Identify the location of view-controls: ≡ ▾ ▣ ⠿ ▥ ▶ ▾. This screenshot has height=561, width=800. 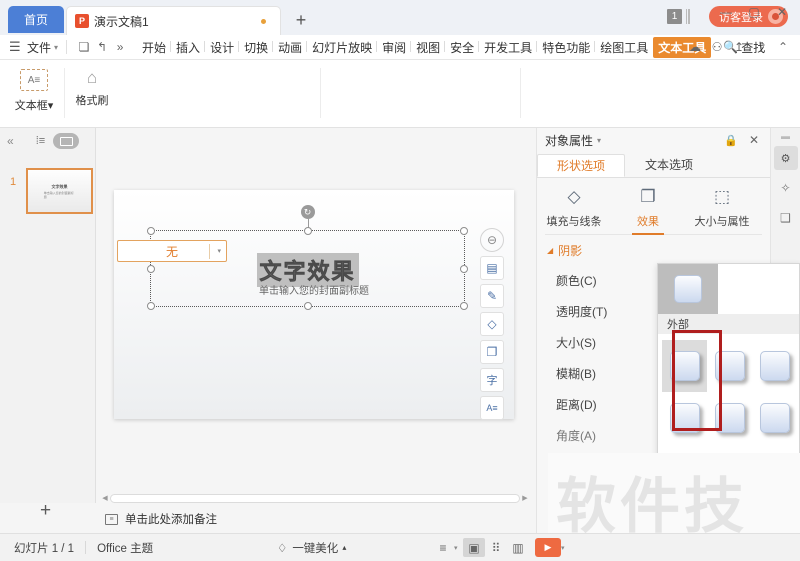
(501, 547).